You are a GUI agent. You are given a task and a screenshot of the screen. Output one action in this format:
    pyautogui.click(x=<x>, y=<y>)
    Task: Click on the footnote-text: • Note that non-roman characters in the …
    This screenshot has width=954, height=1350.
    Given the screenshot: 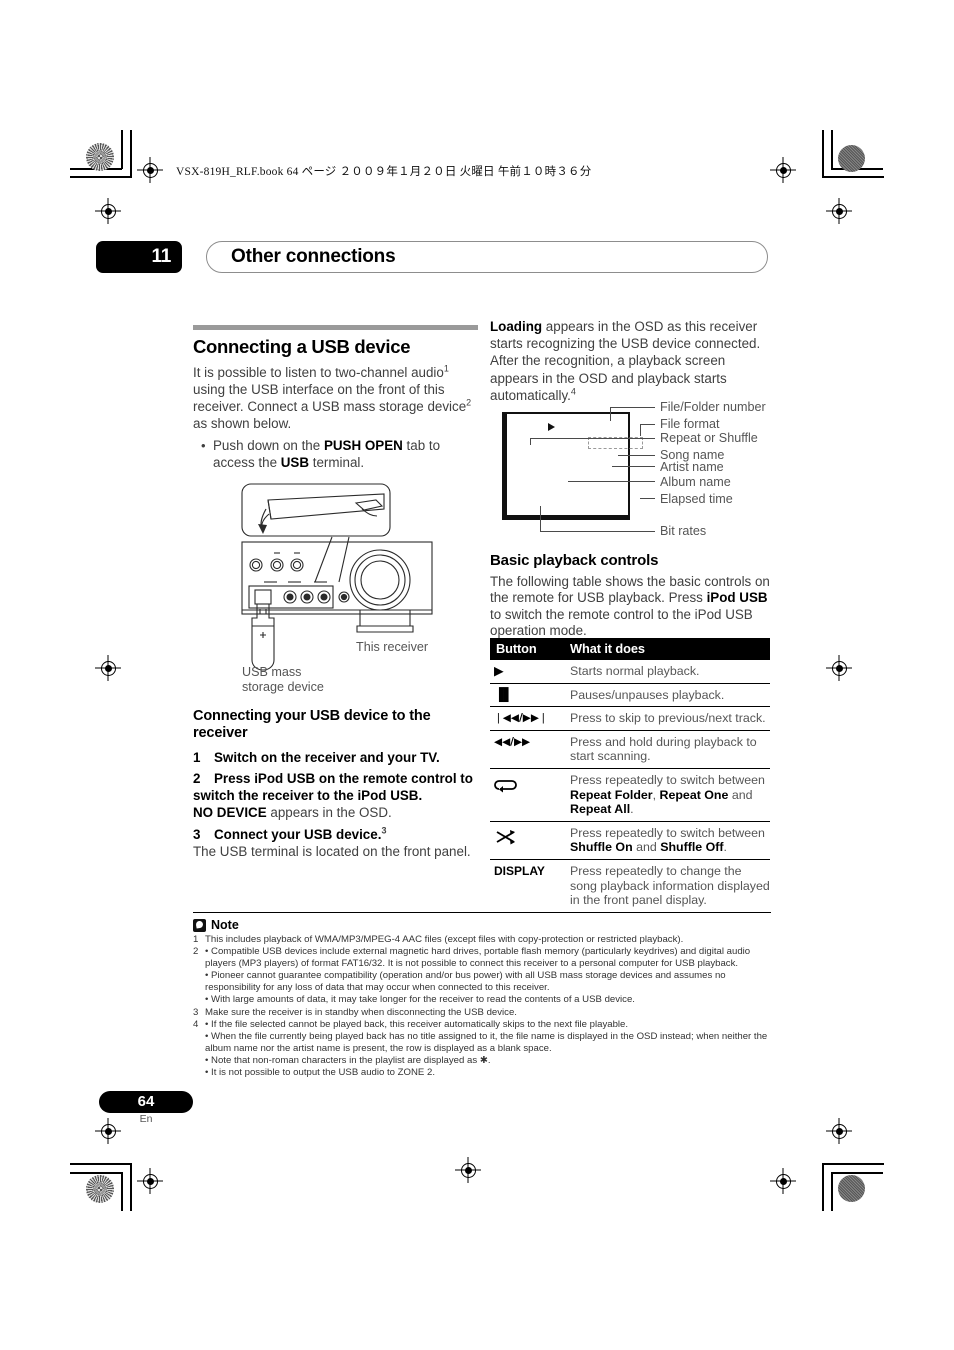 What is the action you would take?
    pyautogui.click(x=348, y=1060)
    